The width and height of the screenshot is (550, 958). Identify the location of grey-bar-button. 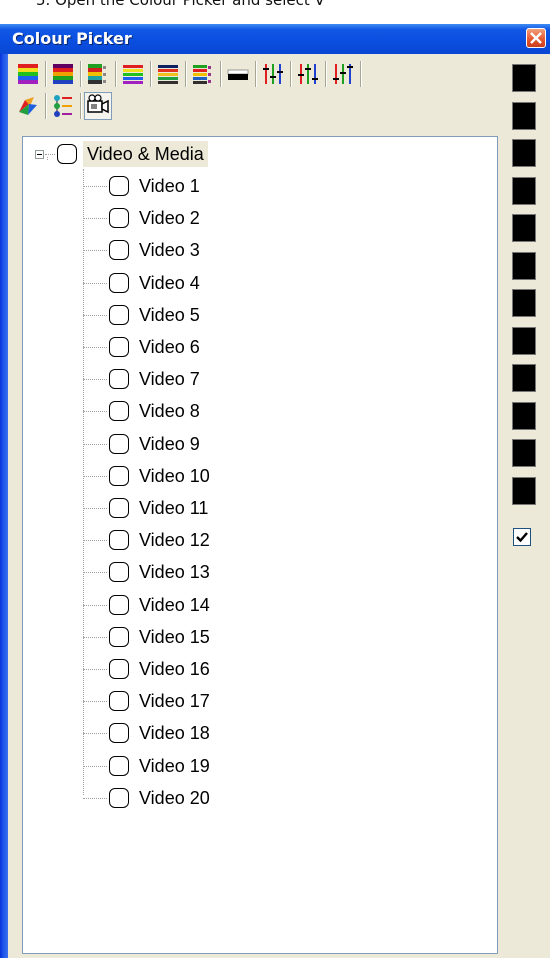
(238, 74).